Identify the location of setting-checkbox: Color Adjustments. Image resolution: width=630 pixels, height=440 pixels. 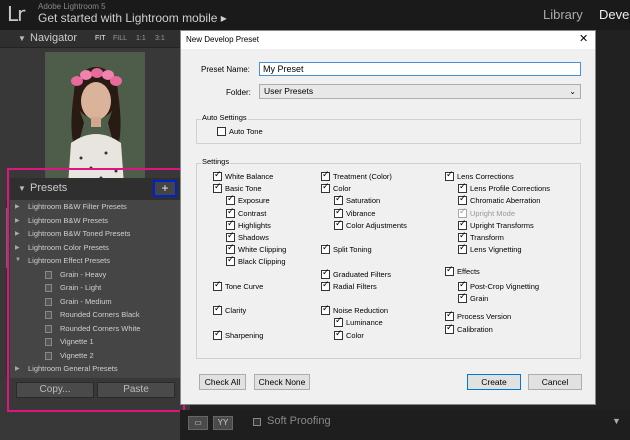
(394, 225).